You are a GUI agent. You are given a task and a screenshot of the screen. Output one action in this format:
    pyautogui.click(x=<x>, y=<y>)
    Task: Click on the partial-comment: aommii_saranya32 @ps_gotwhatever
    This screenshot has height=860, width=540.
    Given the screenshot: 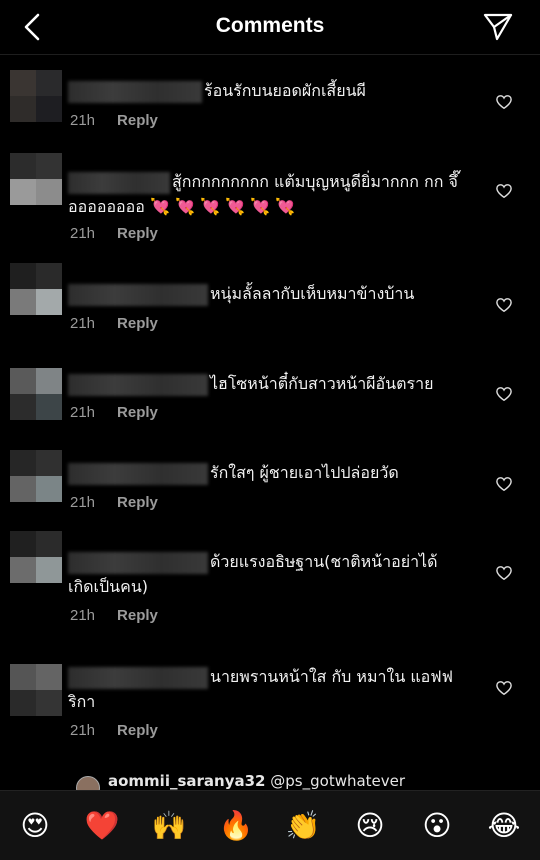 What is the action you would take?
    pyautogui.click(x=272, y=781)
    